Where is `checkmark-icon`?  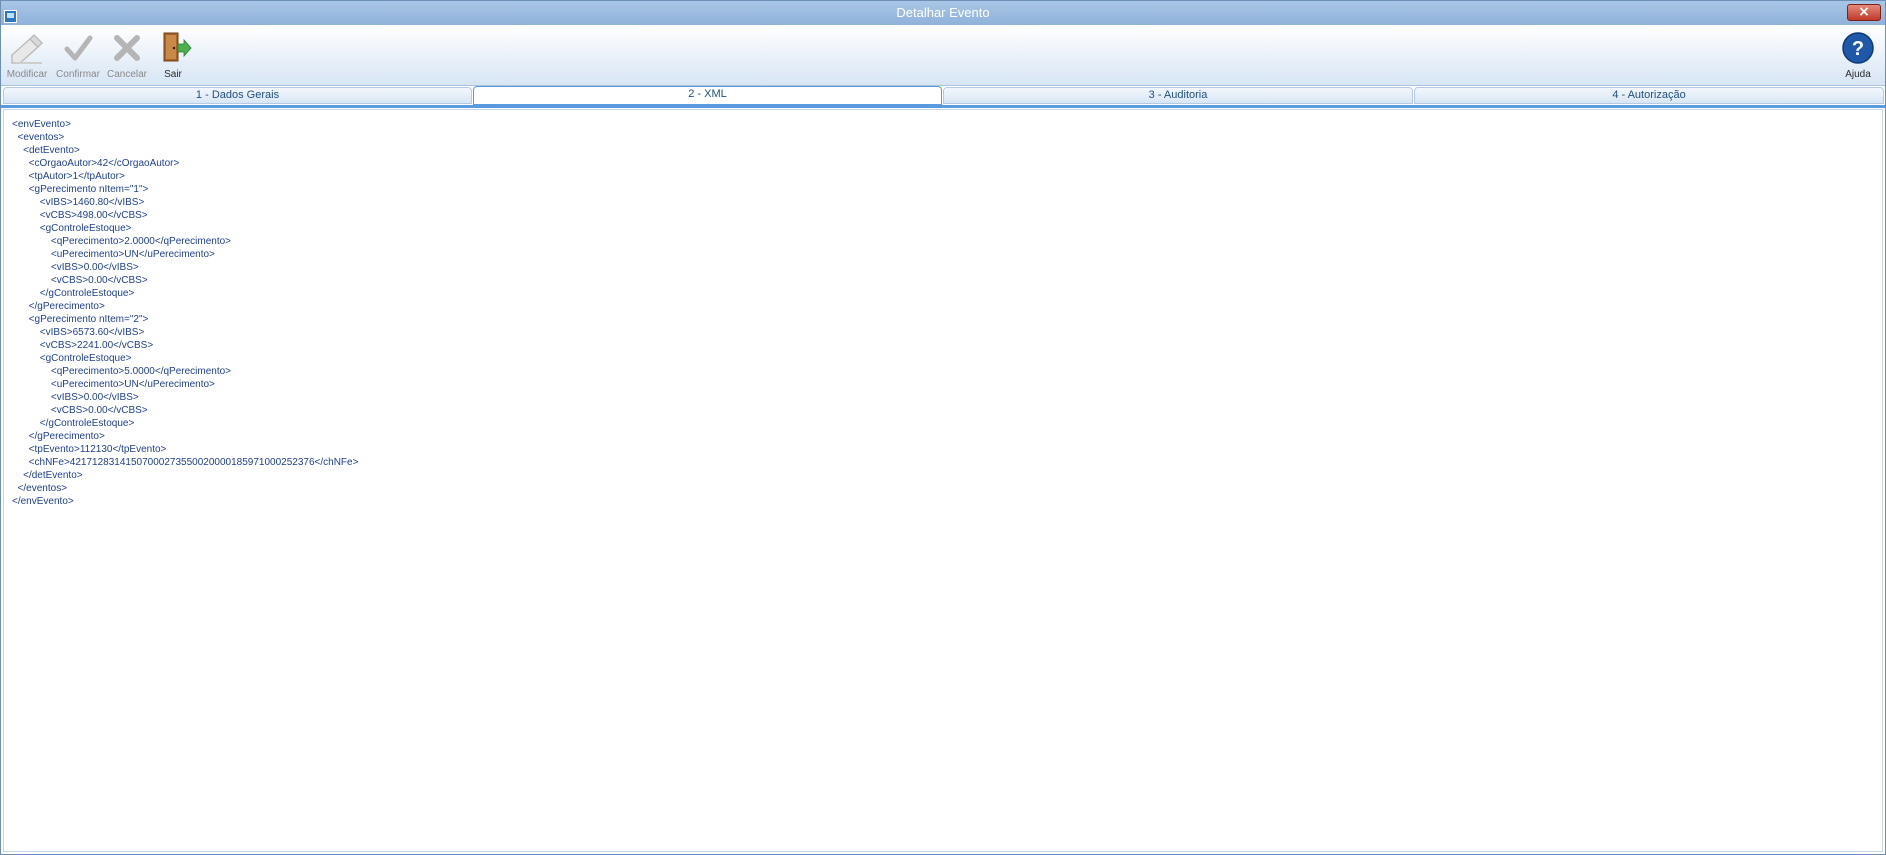
checkmark-icon is located at coordinates (78, 48).